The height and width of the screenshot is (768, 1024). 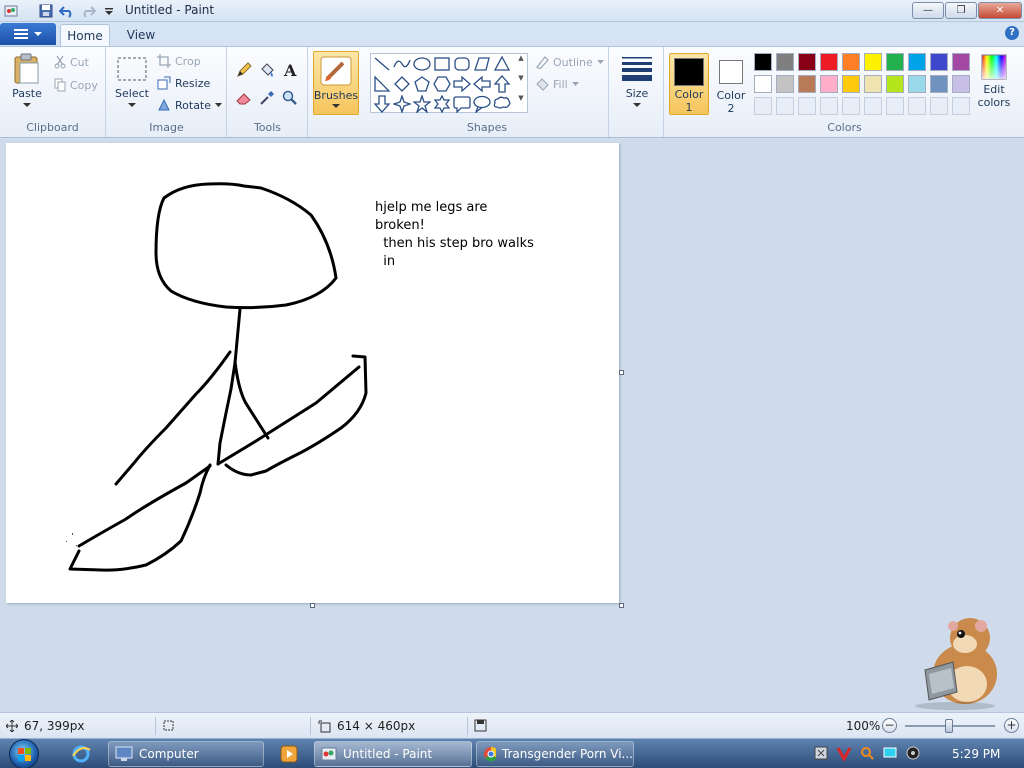 I want to click on tray-antivirus-icon, so click(x=844, y=753).